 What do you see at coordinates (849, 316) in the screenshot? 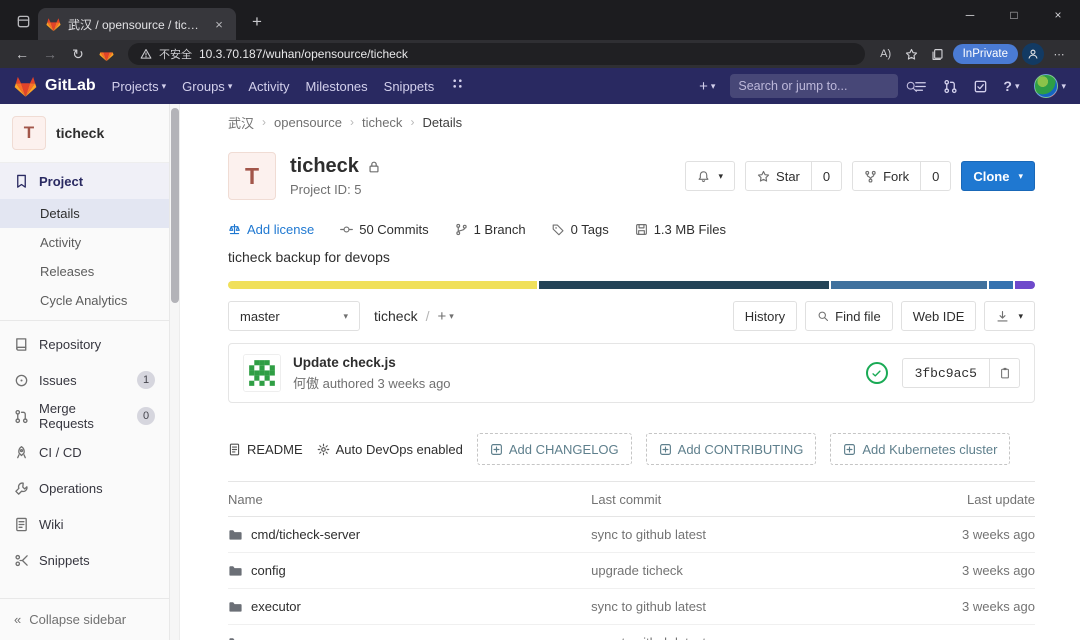
I see `find-file-button: Find file` at bounding box center [849, 316].